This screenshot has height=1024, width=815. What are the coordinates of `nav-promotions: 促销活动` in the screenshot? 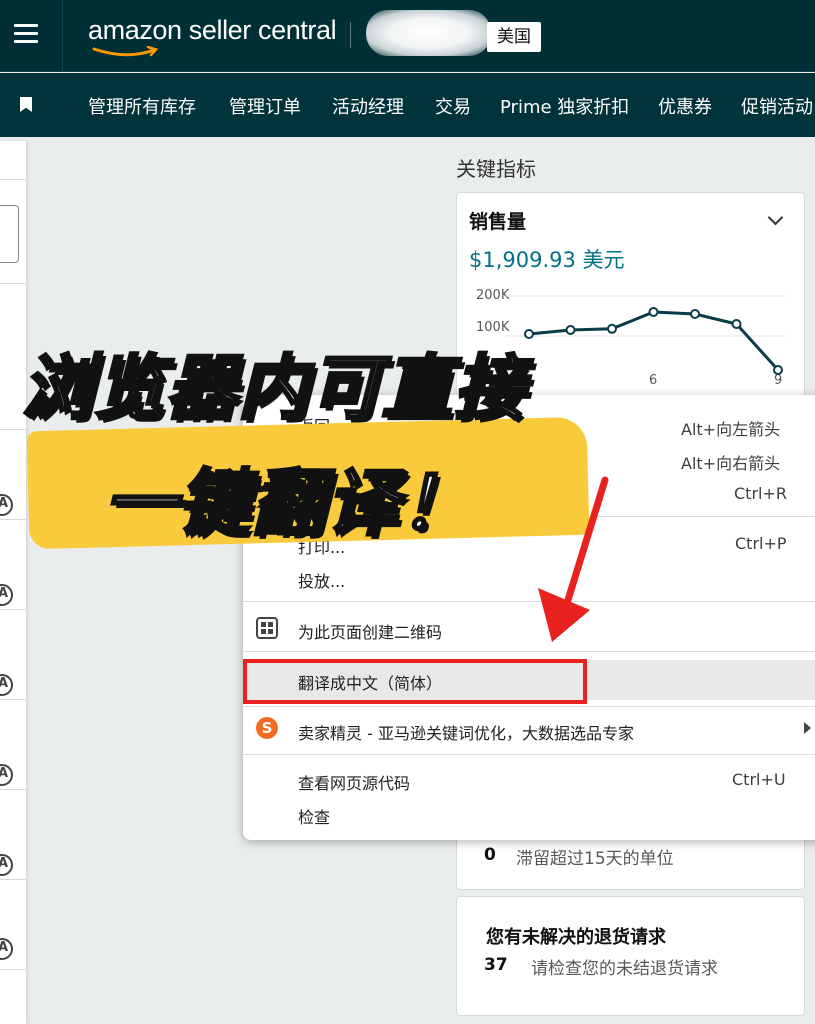 It's located at (777, 106).